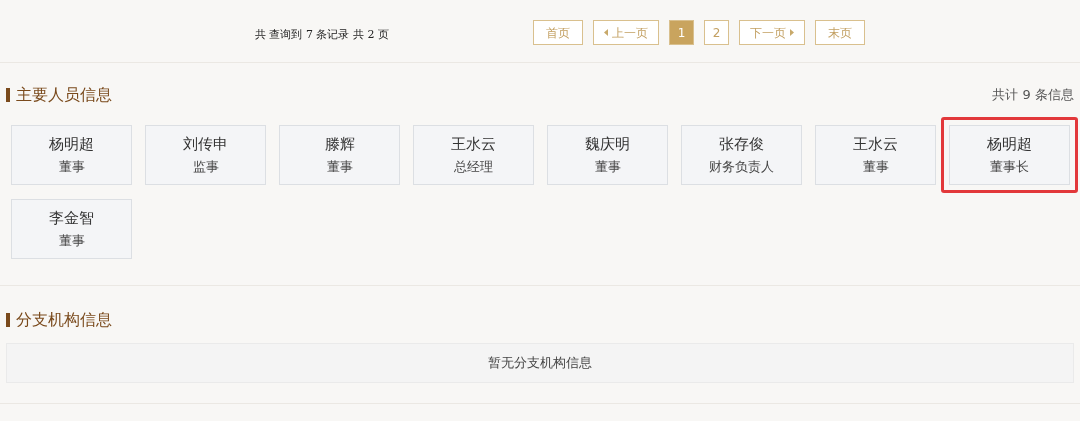 This screenshot has height=421, width=1080. Describe the element at coordinates (71, 155) in the screenshot. I see `person-card: 杨明超 董事` at that location.